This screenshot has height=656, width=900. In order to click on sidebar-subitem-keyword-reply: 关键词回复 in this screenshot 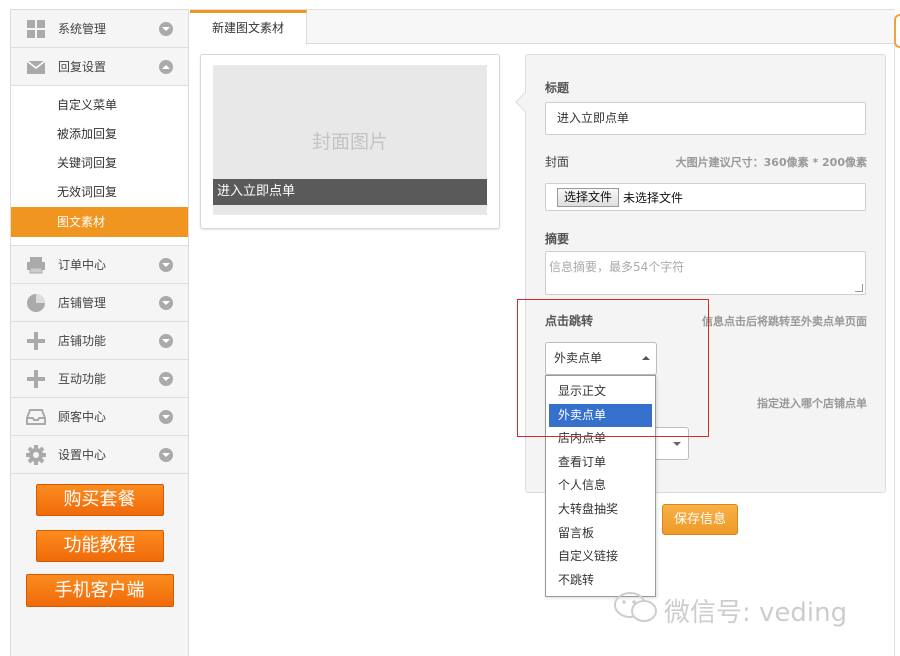, I will do `click(99, 163)`.